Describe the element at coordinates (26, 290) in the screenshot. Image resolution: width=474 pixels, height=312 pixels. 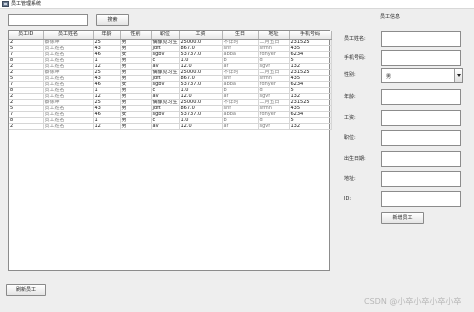
I see `refresh-employees-button: 刷新员工` at that location.